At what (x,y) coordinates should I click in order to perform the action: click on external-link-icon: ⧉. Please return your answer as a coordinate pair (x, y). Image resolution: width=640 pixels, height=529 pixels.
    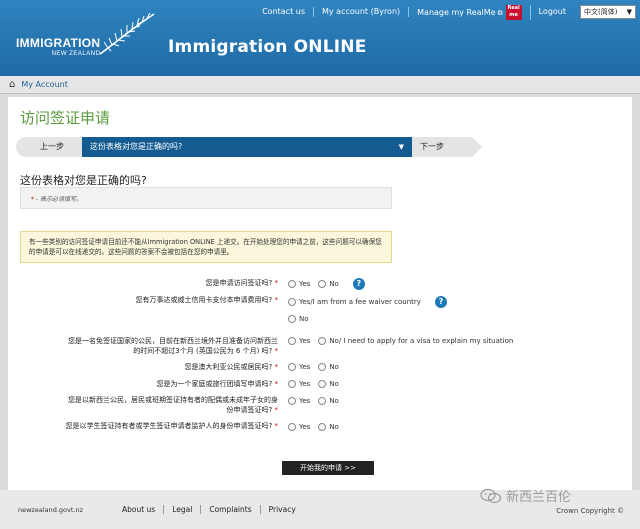
    Looking at the image, I should click on (500, 12).